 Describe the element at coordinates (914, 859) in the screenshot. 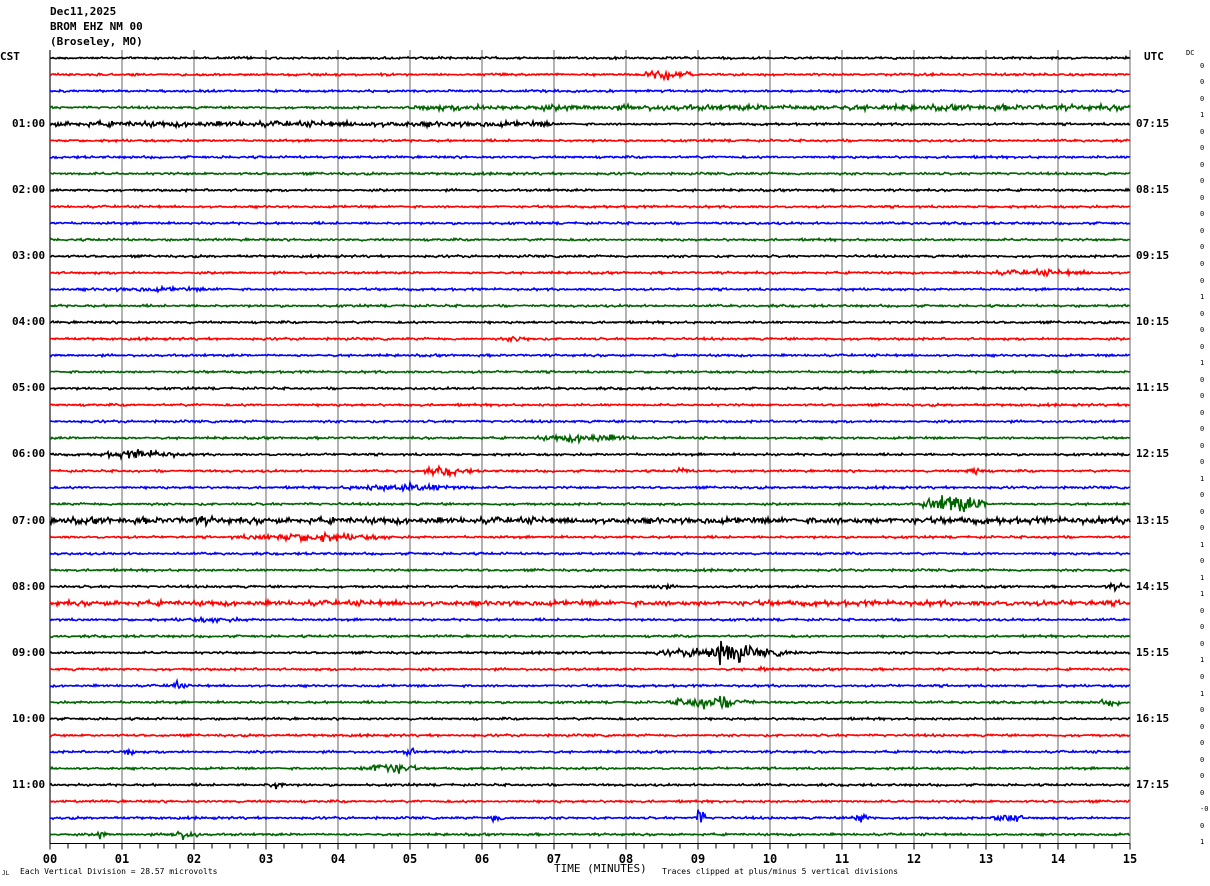

I see `x-tick-label: 12` at that location.